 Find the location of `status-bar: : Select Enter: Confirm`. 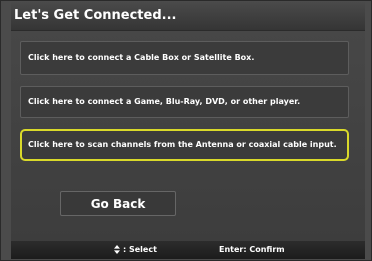

status-bar: : Select Enter: Confirm is located at coordinates (188, 250).